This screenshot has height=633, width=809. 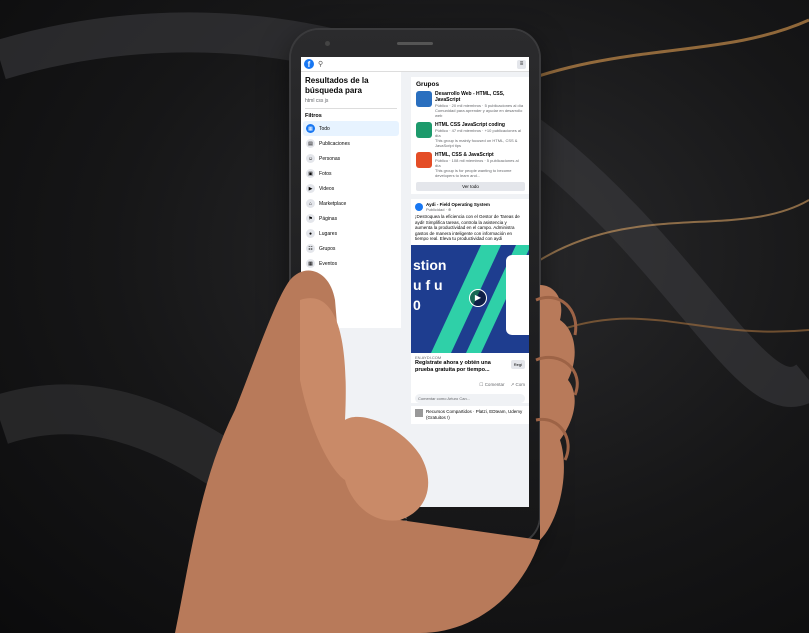 I want to click on post-actions: ☐ Comentar ↗ Com, so click(x=470, y=383).